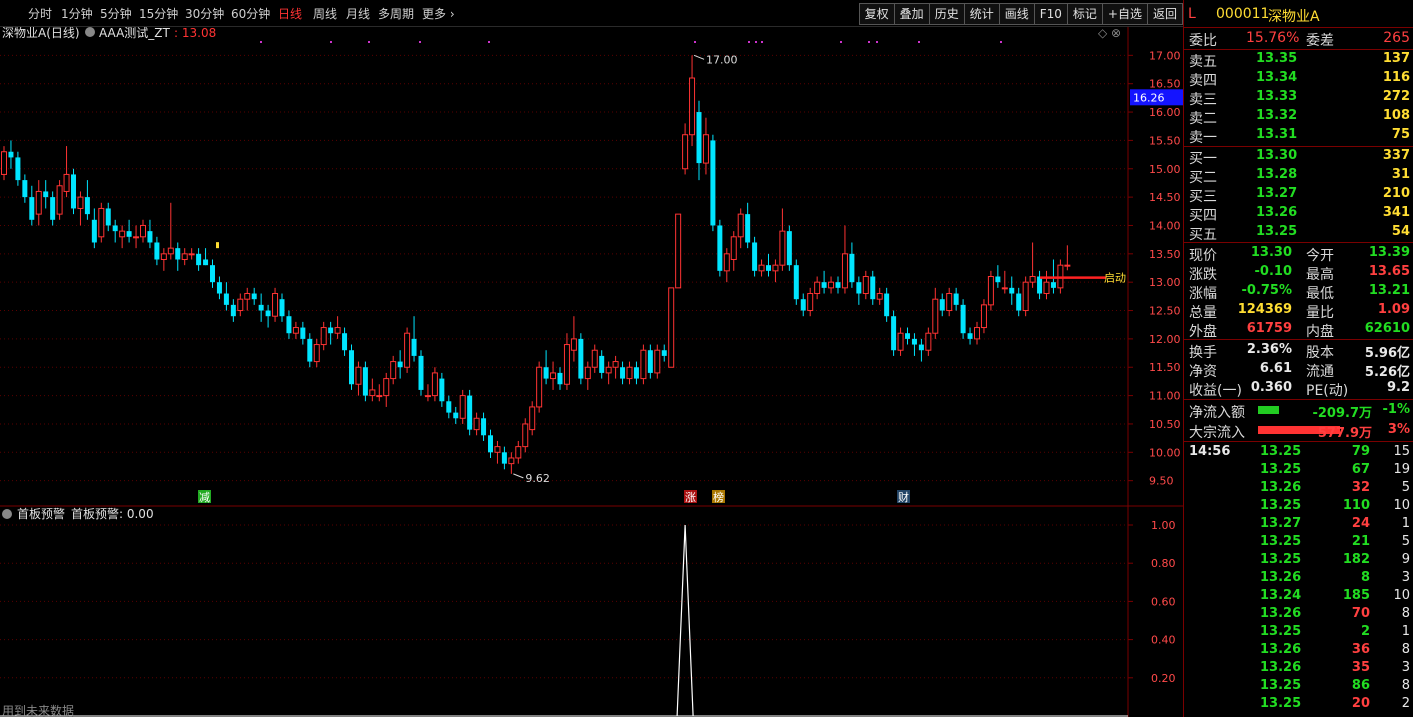 This screenshot has width=1413, height=717. What do you see at coordinates (876, 14) in the screenshot?
I see `toolbar-button-0: 复权` at bounding box center [876, 14].